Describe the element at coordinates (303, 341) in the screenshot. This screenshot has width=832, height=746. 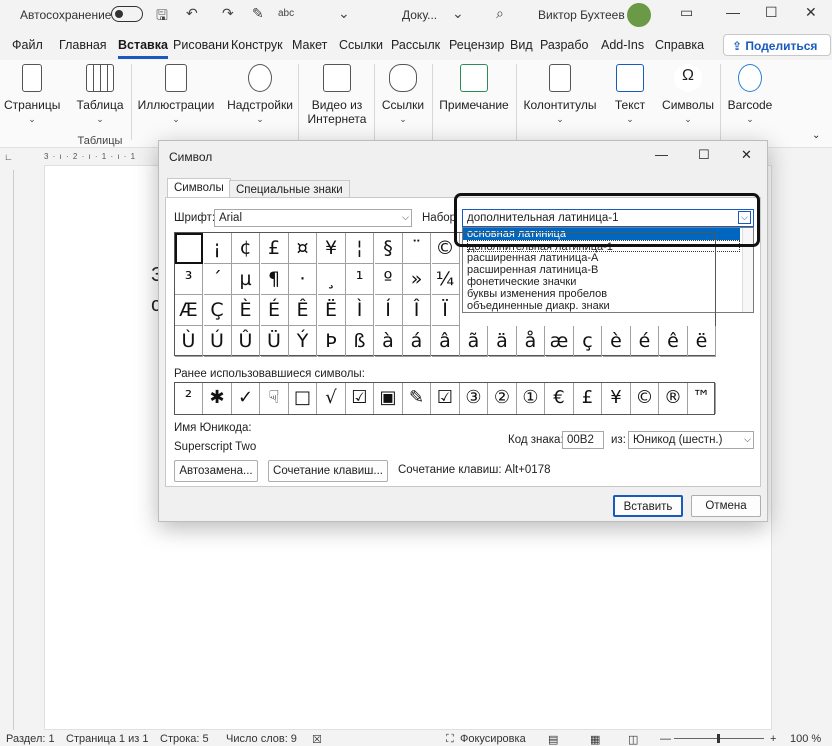
I see `symbol-cell: Ý` at that location.